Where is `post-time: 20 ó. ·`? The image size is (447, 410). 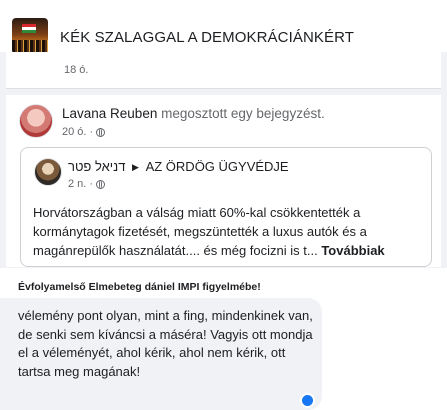
post-time: 20 ó. · is located at coordinates (77, 132).